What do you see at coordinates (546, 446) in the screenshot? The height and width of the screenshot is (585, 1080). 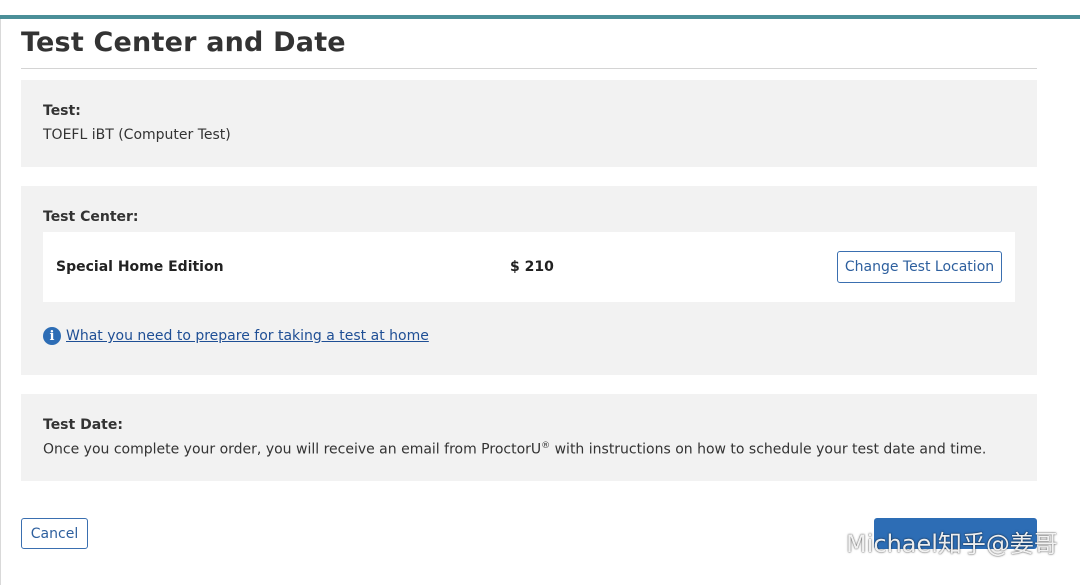 I see `registered-mark: ®` at bounding box center [546, 446].